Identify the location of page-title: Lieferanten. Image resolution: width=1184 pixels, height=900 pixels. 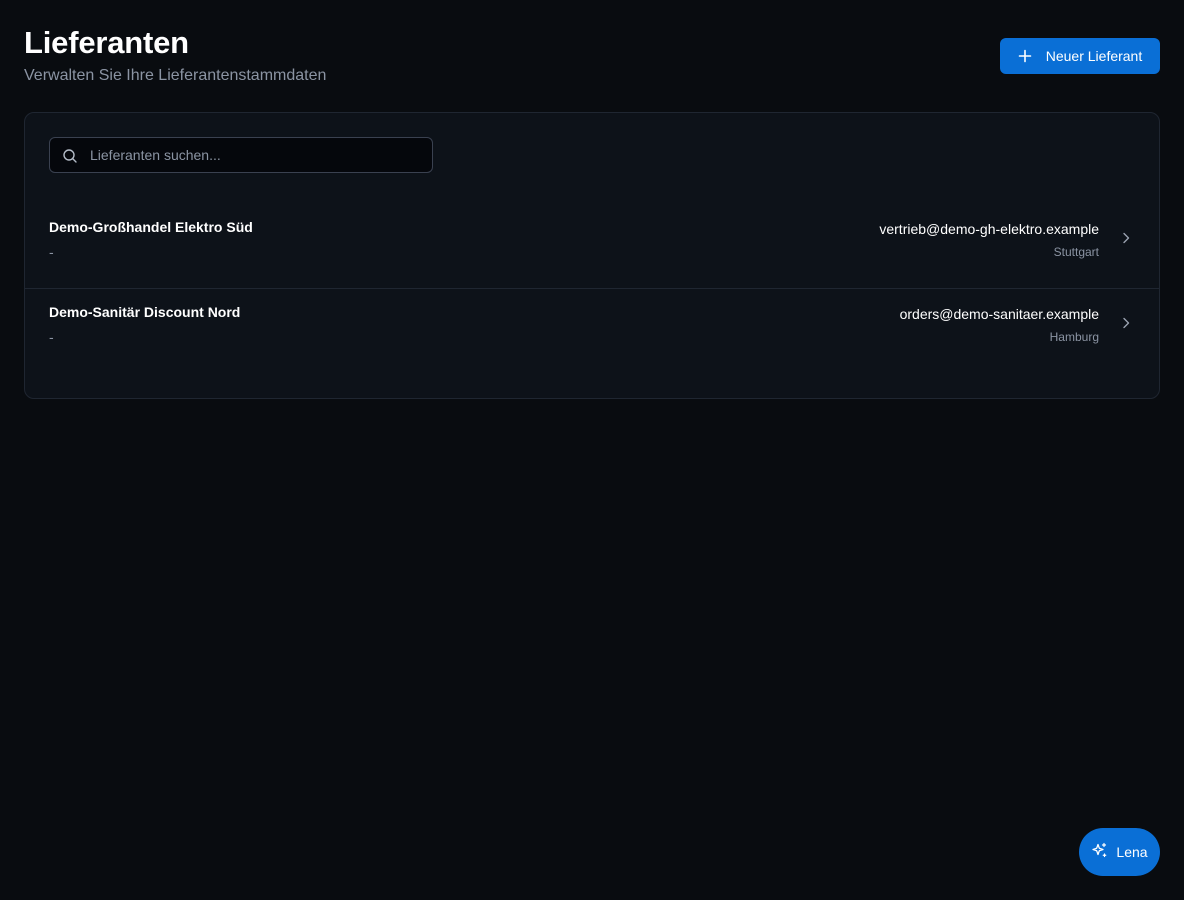
(106, 42).